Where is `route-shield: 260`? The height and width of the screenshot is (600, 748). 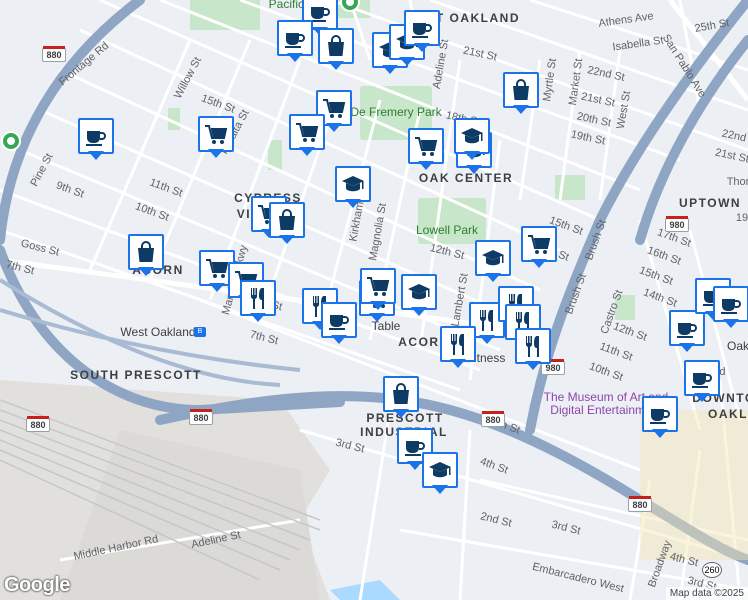 route-shield: 260 is located at coordinates (712, 570).